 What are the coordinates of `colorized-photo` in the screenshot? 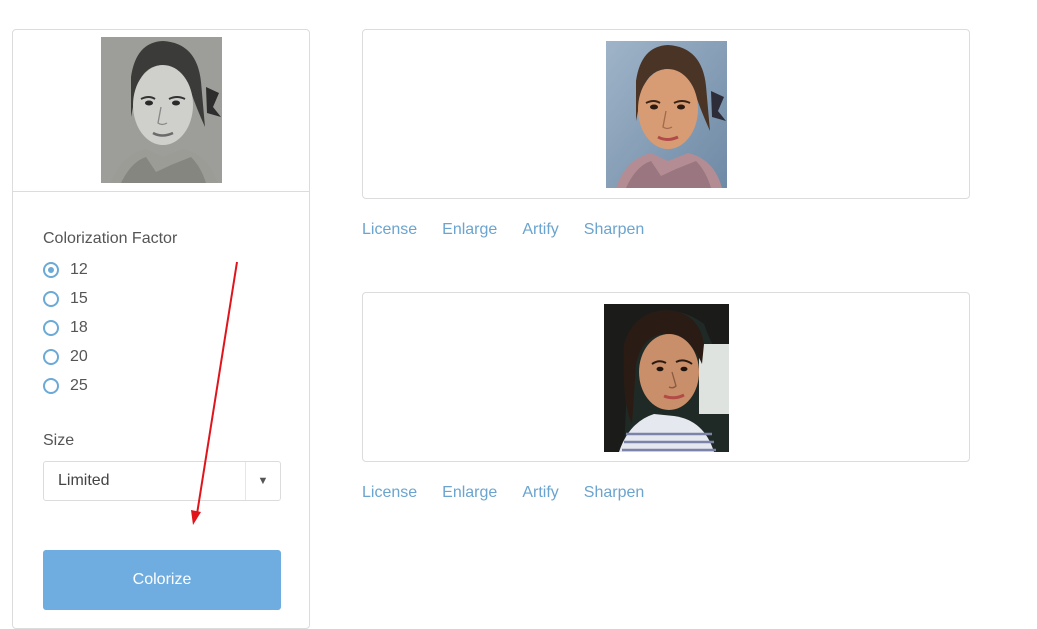 It's located at (666, 114).